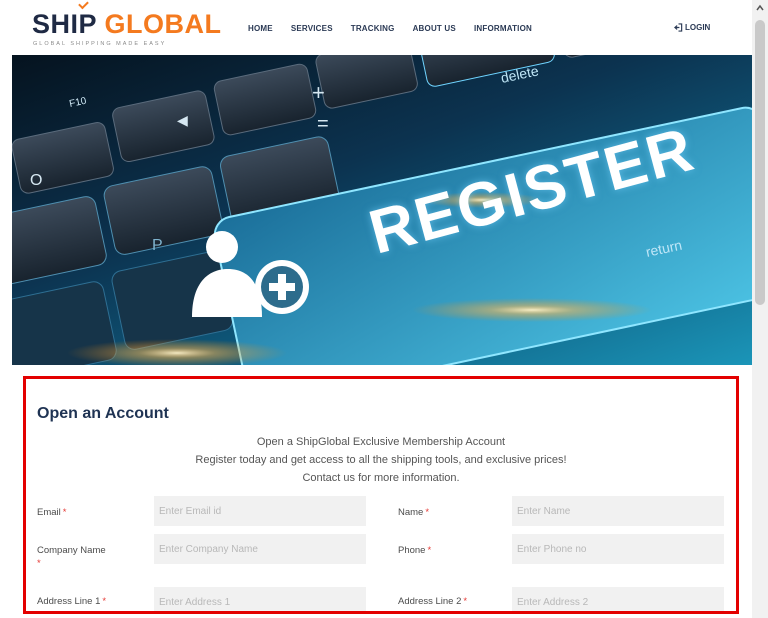 This screenshot has width=768, height=618. What do you see at coordinates (103, 413) in the screenshot?
I see `page-title: Open an Account` at bounding box center [103, 413].